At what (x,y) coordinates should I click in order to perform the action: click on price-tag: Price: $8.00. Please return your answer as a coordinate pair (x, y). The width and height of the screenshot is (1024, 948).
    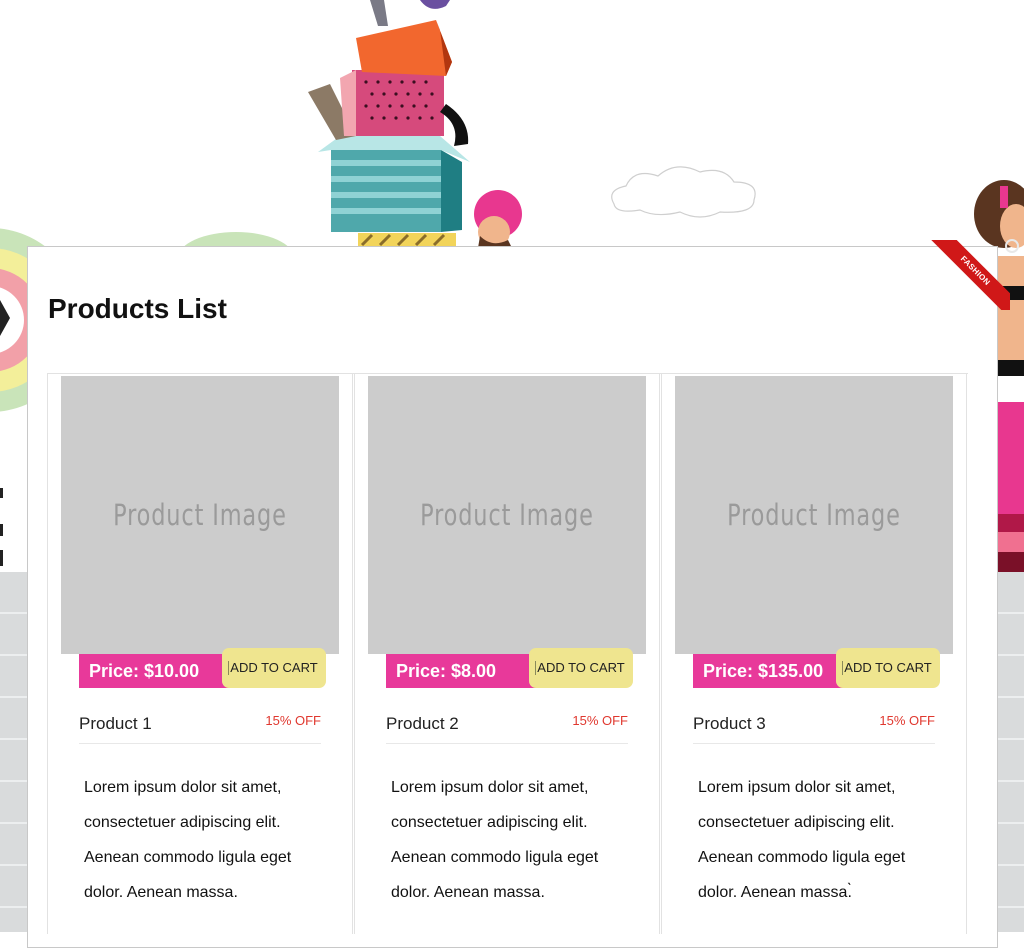
    Looking at the image, I should click on (461, 671).